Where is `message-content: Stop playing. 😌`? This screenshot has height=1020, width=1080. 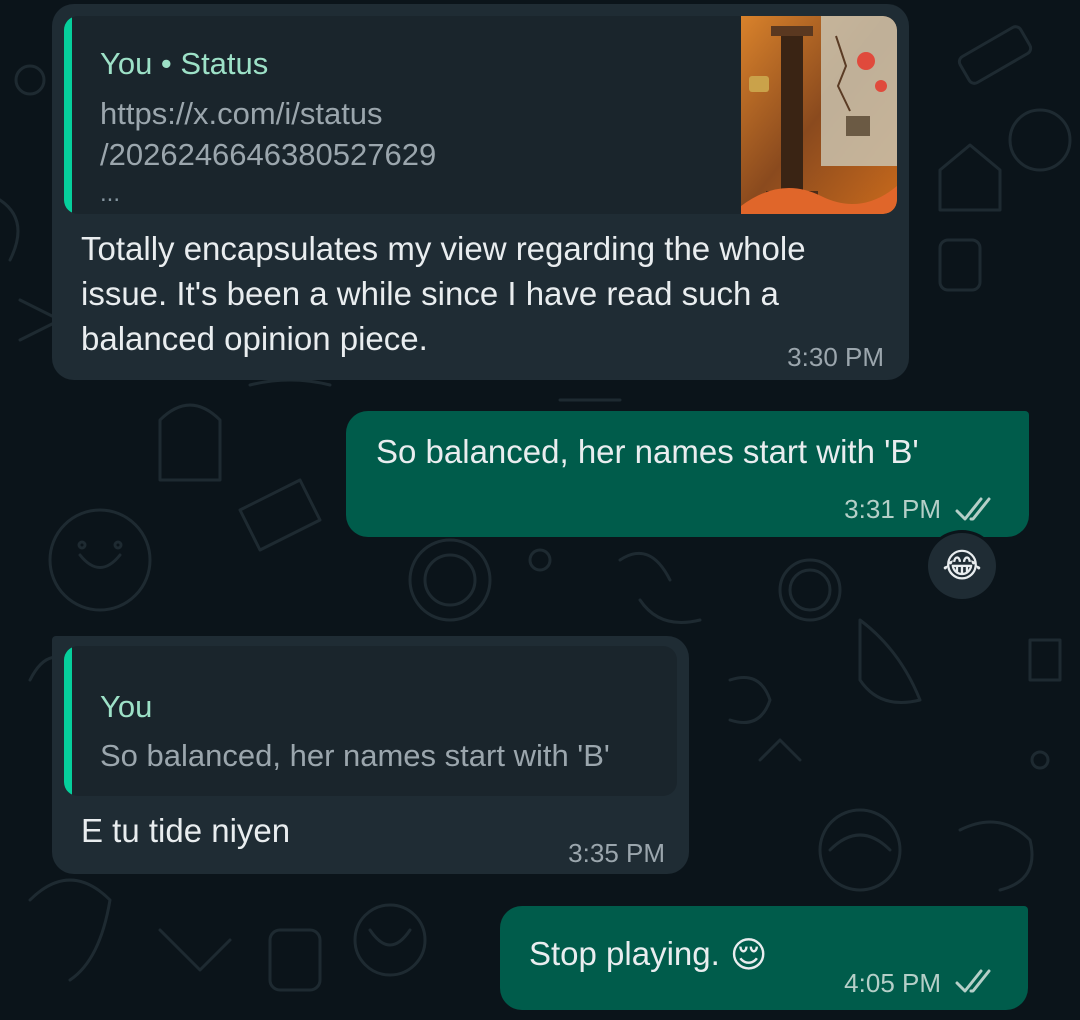
message-content: Stop playing. 😌 is located at coordinates (648, 955).